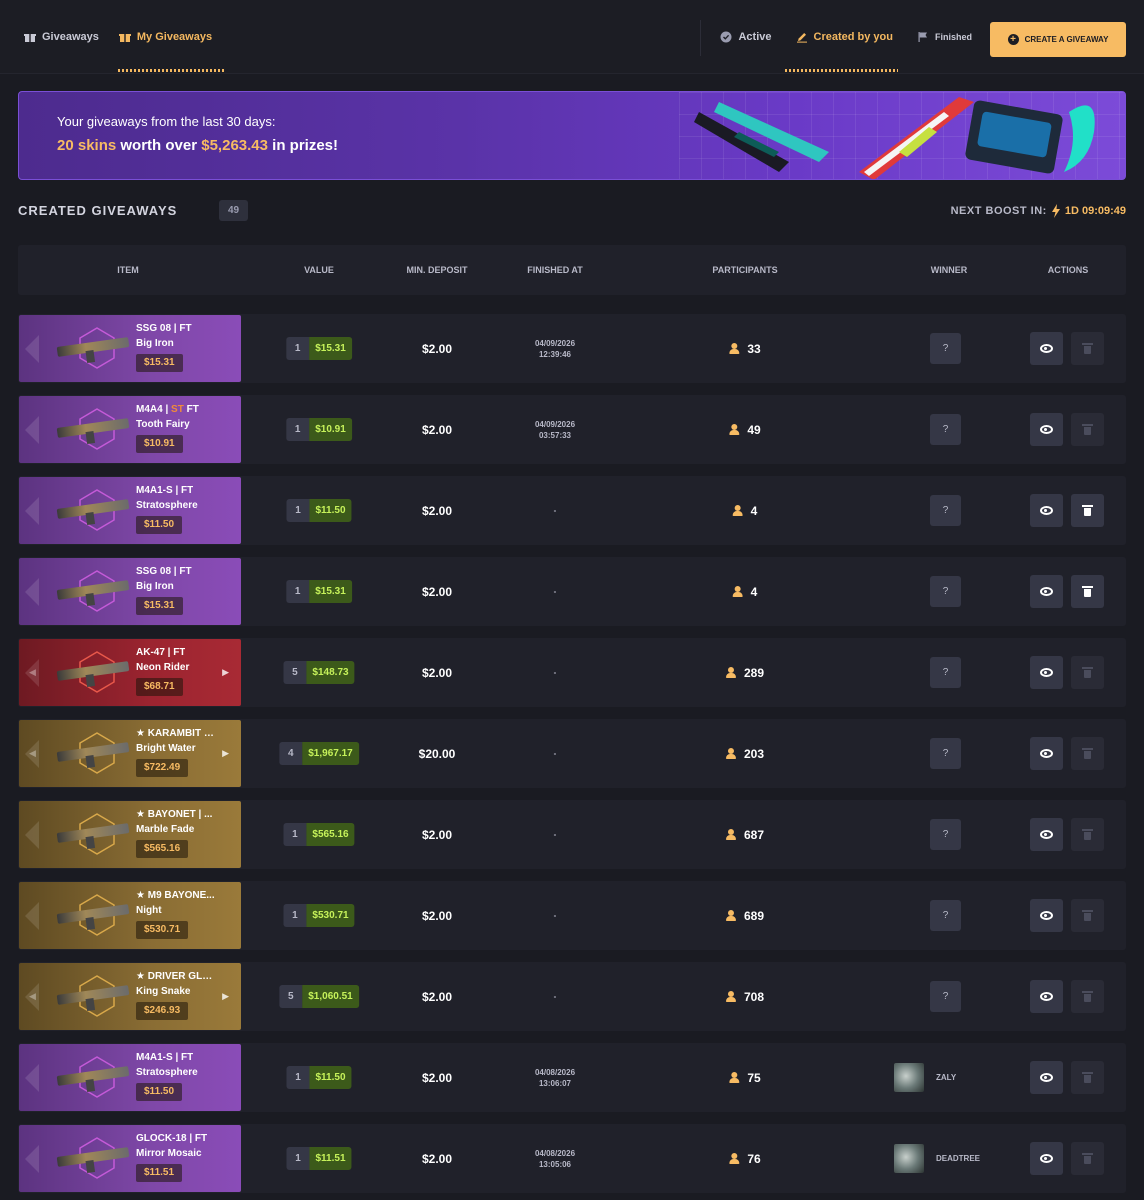 The height and width of the screenshot is (1200, 1144). Describe the element at coordinates (1013, 39) in the screenshot. I see `plus-icon: +` at that location.